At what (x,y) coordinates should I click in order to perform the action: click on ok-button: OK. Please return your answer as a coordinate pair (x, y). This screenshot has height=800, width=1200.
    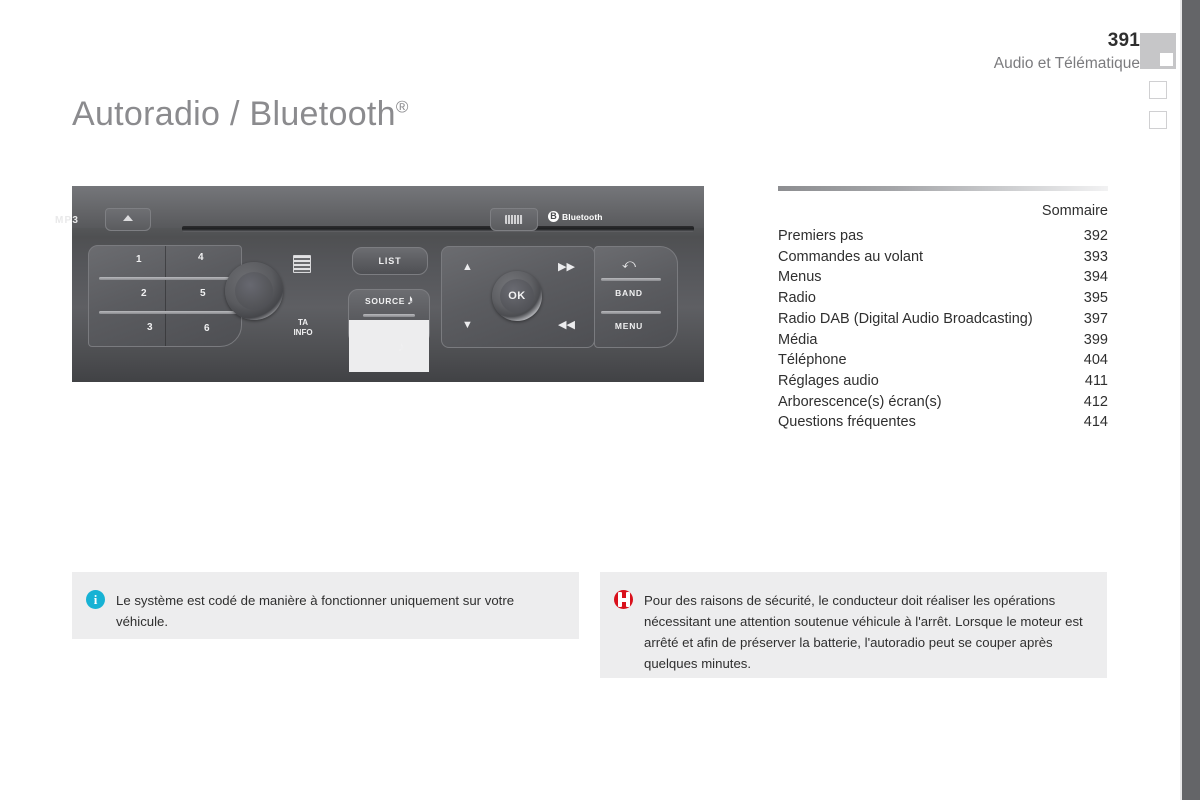
    Looking at the image, I should click on (517, 296).